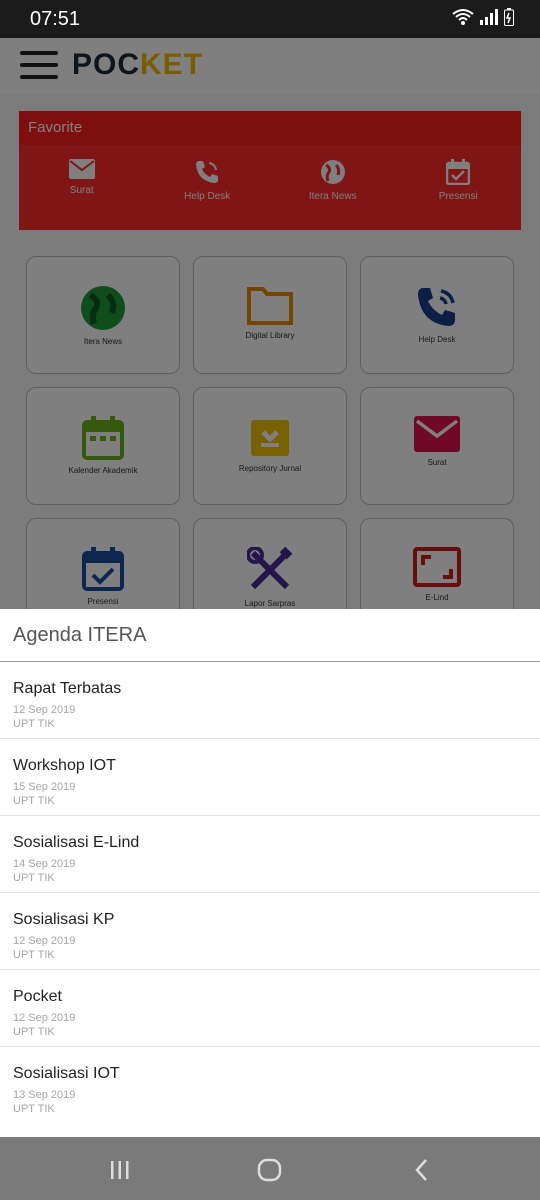 The height and width of the screenshot is (1200, 540). What do you see at coordinates (270, 1008) in the screenshot?
I see `agenda-item: Pocket 12 Sep 2019 UPT TIK` at bounding box center [270, 1008].